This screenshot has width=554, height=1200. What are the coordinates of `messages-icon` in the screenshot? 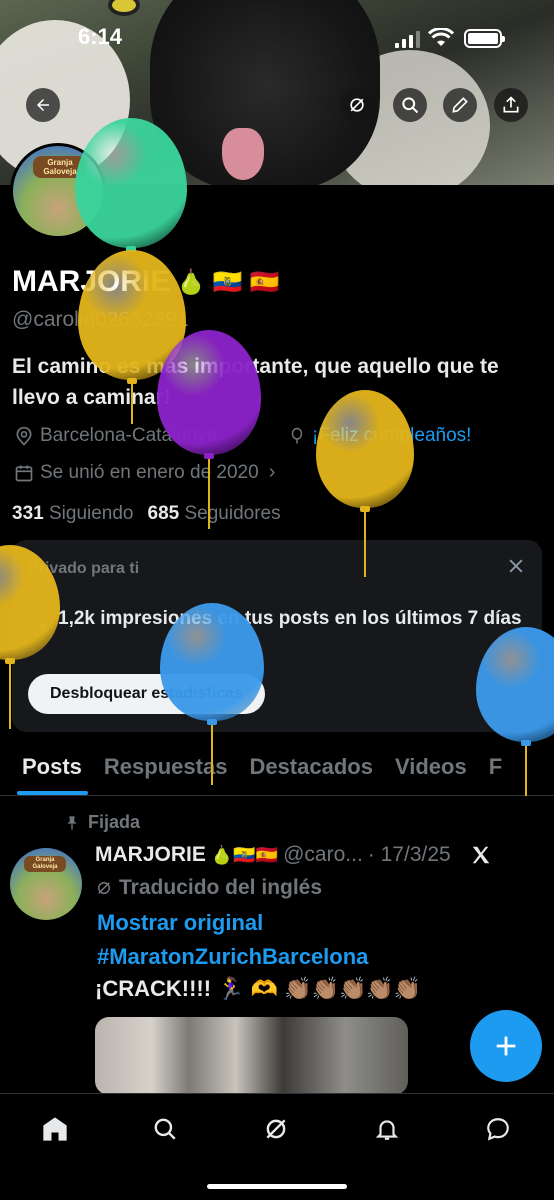 It's located at (498, 1129).